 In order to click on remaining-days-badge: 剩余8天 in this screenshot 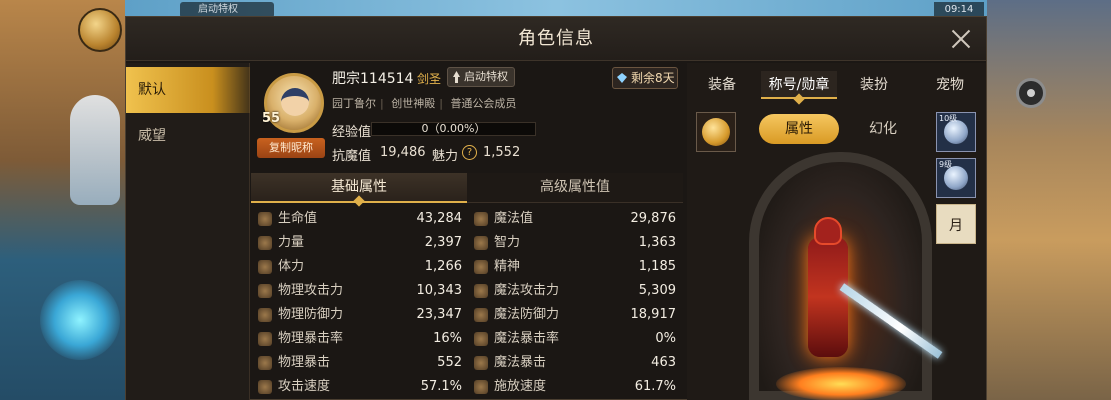, I will do `click(645, 78)`.